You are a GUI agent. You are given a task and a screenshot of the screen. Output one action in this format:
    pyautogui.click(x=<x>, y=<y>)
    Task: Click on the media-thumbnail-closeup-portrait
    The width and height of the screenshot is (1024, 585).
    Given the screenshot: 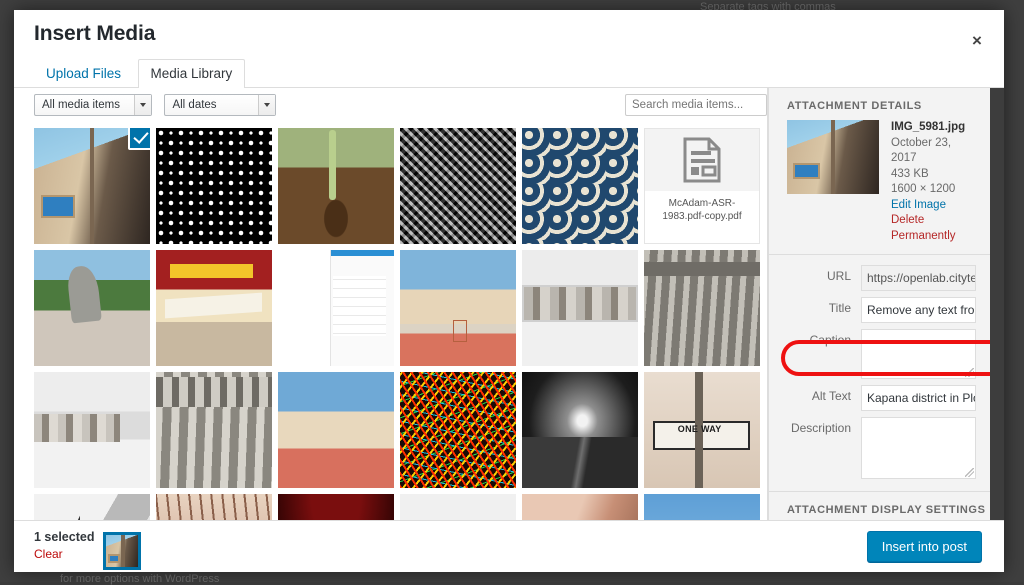 What is the action you would take?
    pyautogui.click(x=580, y=507)
    